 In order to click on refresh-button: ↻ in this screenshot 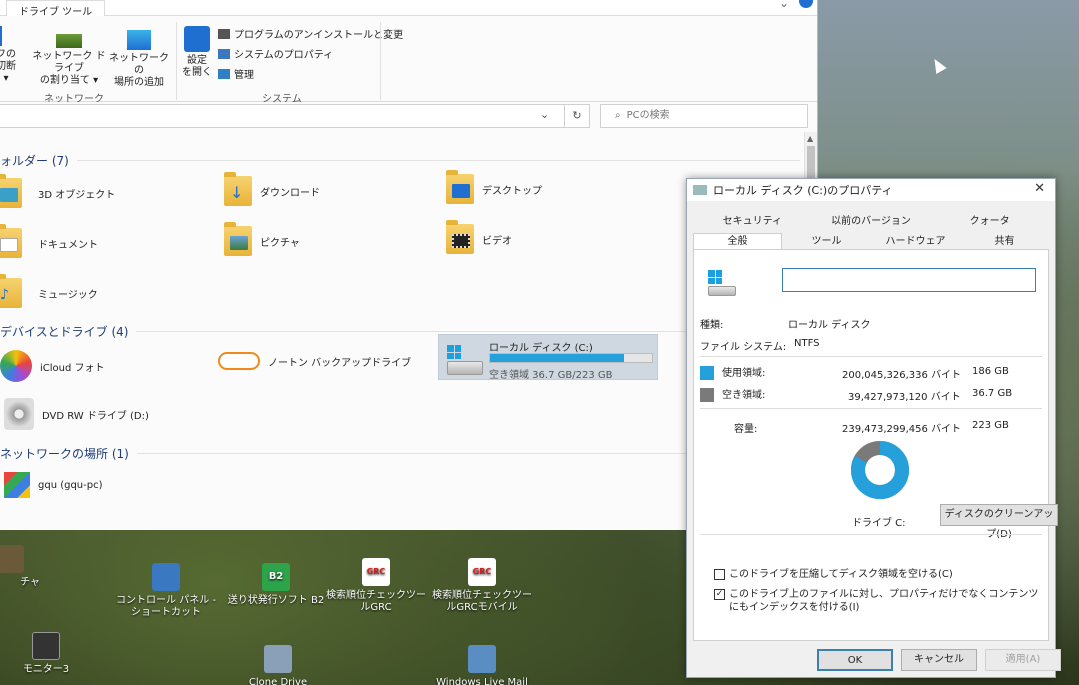, I will do `click(577, 116)`.